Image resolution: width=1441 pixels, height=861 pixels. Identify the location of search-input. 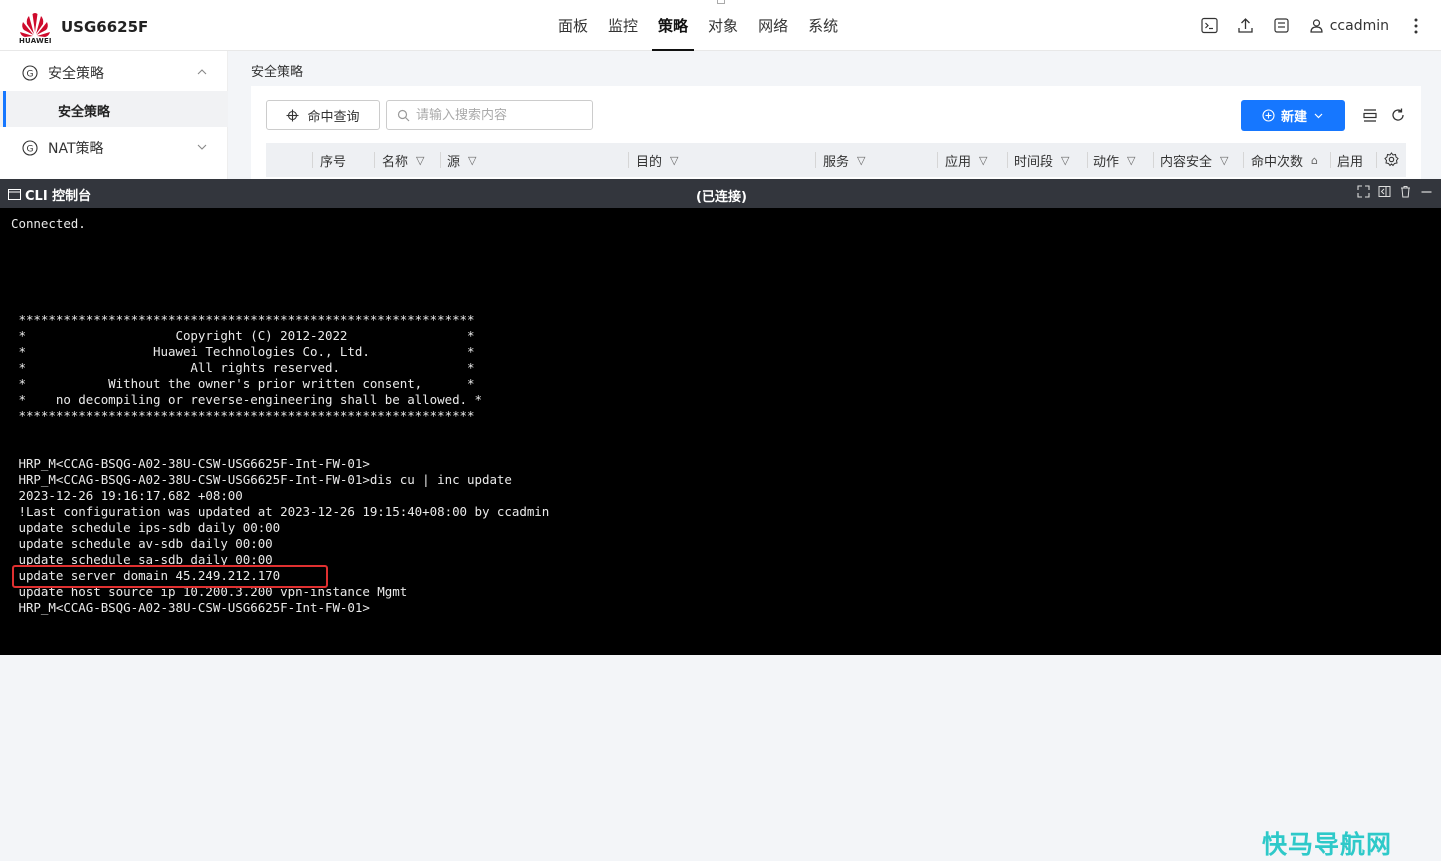
(501, 115).